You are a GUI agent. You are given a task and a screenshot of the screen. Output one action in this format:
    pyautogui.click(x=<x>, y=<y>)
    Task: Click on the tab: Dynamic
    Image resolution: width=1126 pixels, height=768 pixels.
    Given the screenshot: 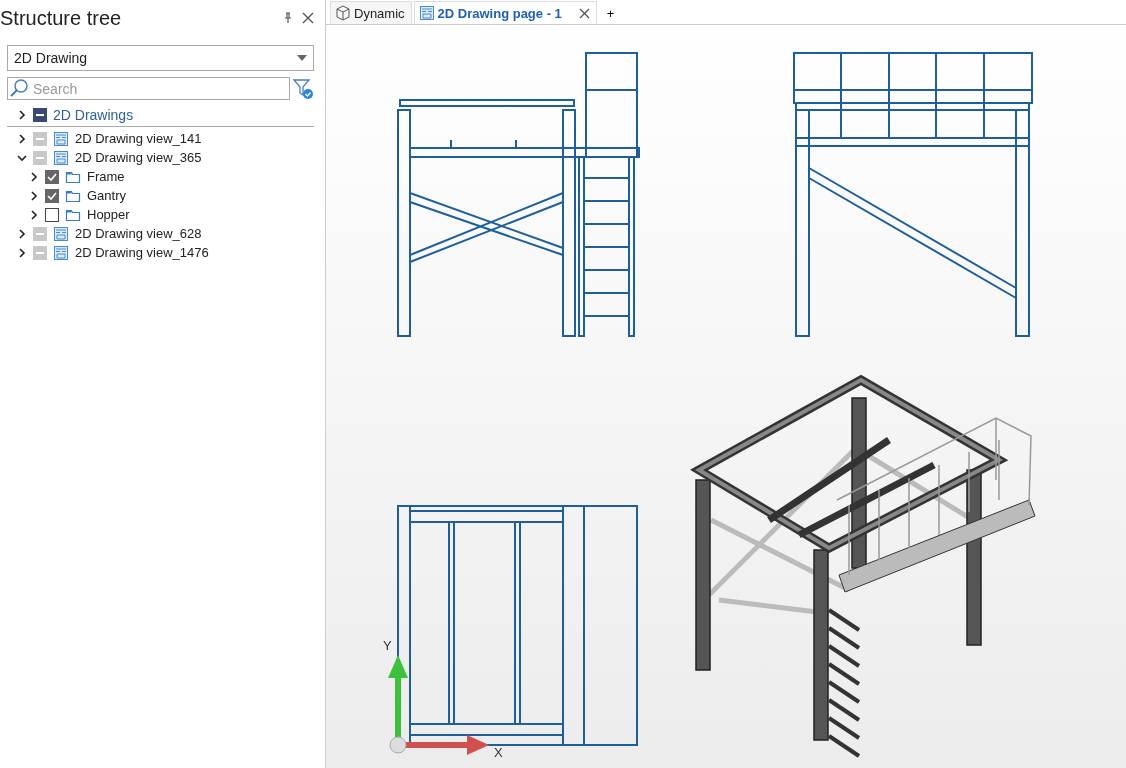 What is the action you would take?
    pyautogui.click(x=371, y=12)
    